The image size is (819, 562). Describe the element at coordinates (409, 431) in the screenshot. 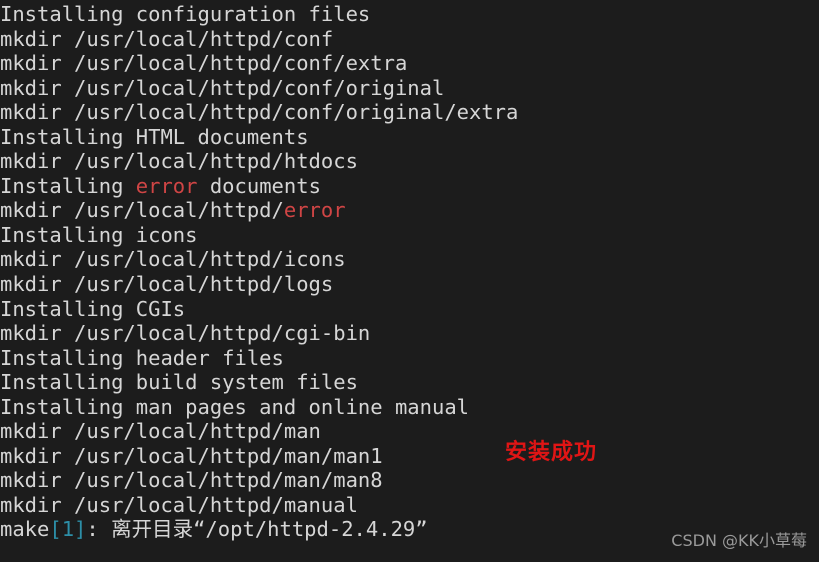

I see `terminal-line: mkdir /usr/local/httpd/man` at that location.